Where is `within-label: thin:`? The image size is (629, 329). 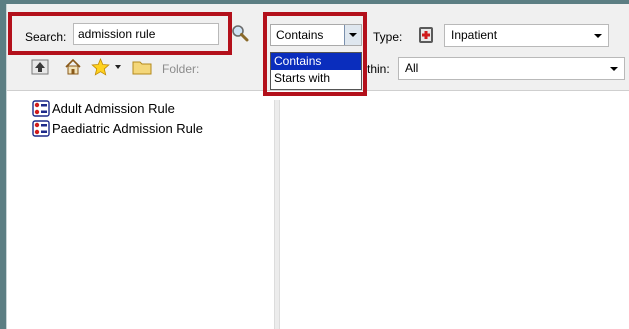
within-label: thin: is located at coordinates (378, 69).